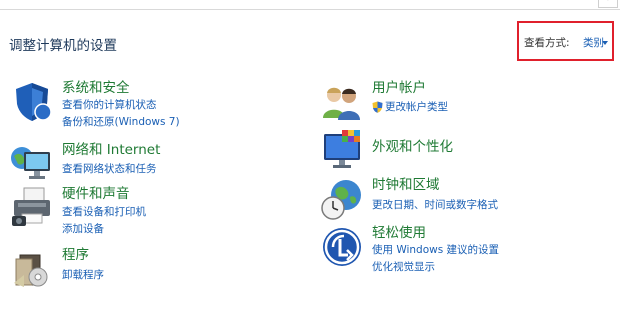 This screenshot has height=309, width=620. I want to click on page-title: 调整计算机的设置, so click(63, 46).